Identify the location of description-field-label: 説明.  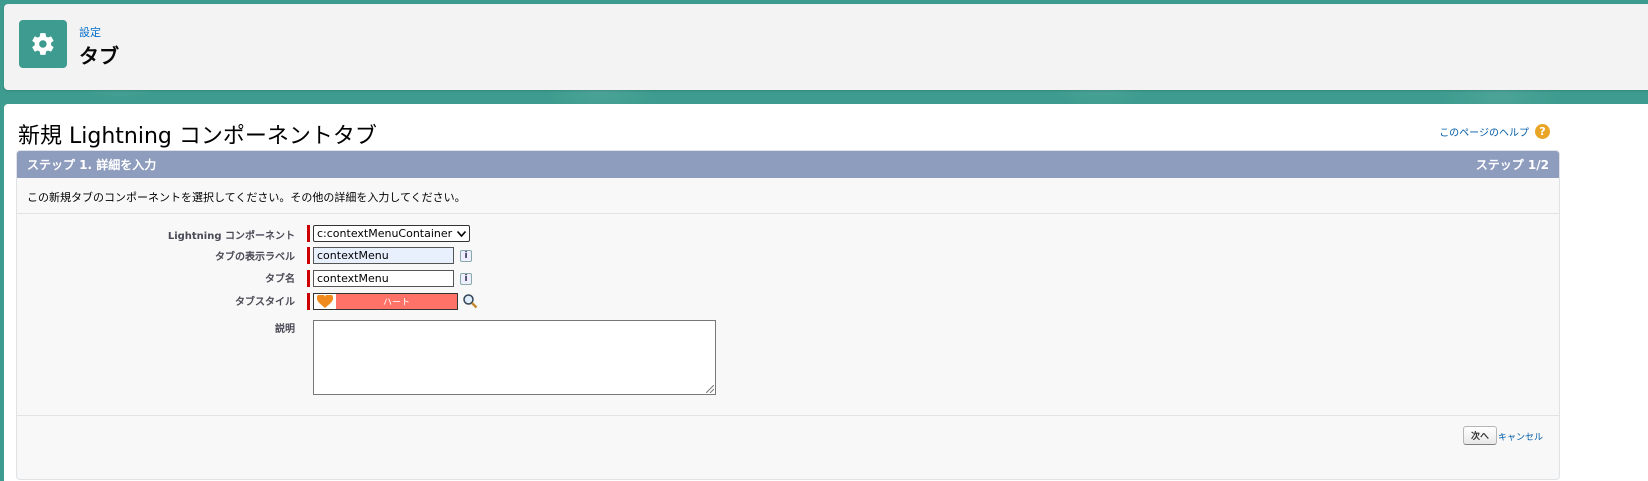
(285, 329).